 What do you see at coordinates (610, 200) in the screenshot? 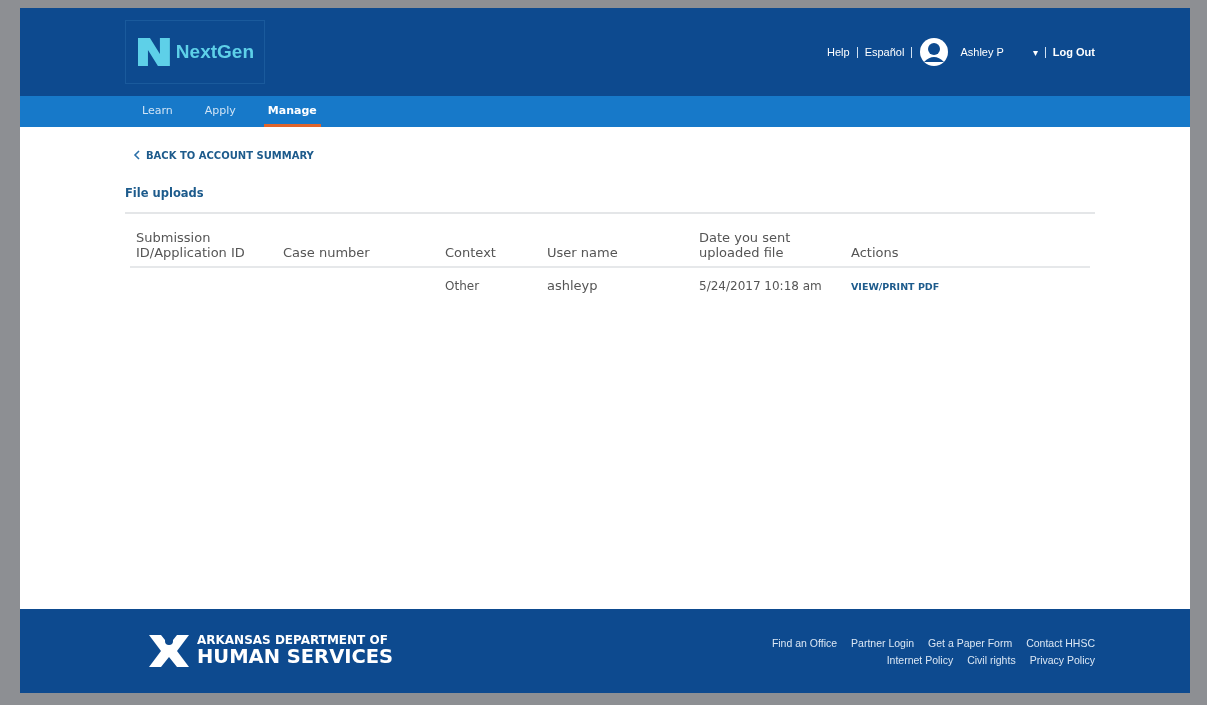
I see `section-title: File uploads` at bounding box center [610, 200].